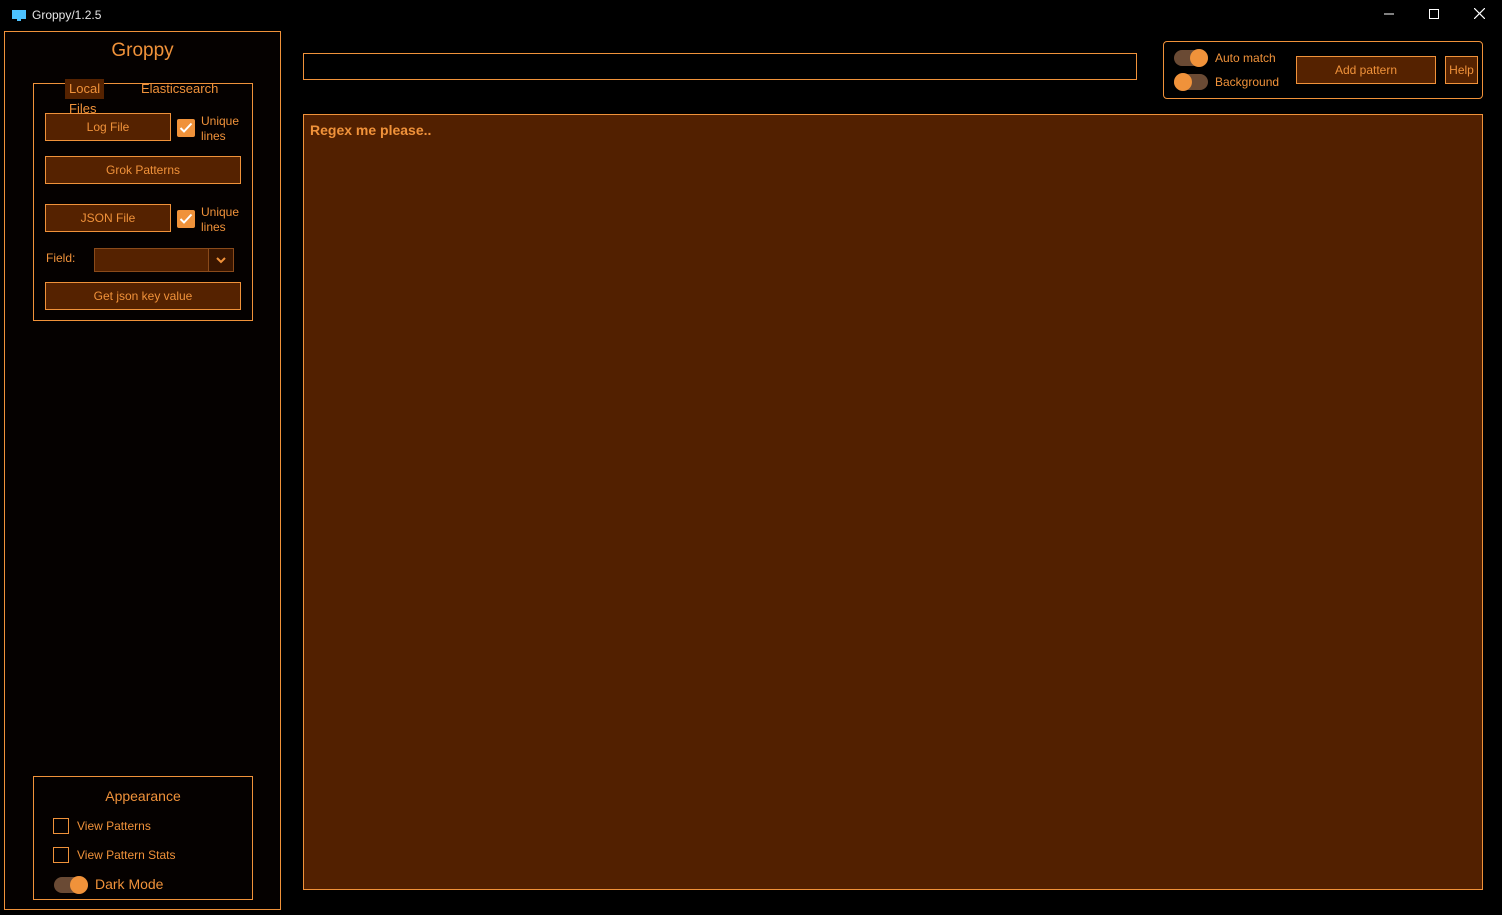  What do you see at coordinates (143, 796) in the screenshot?
I see `appearance-title: Appearance` at bounding box center [143, 796].